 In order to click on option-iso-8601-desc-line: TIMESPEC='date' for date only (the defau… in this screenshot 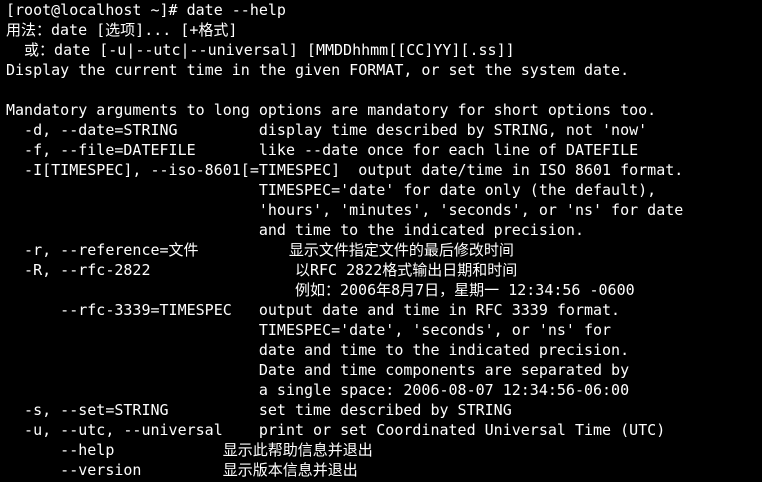, I will do `click(331, 190)`.